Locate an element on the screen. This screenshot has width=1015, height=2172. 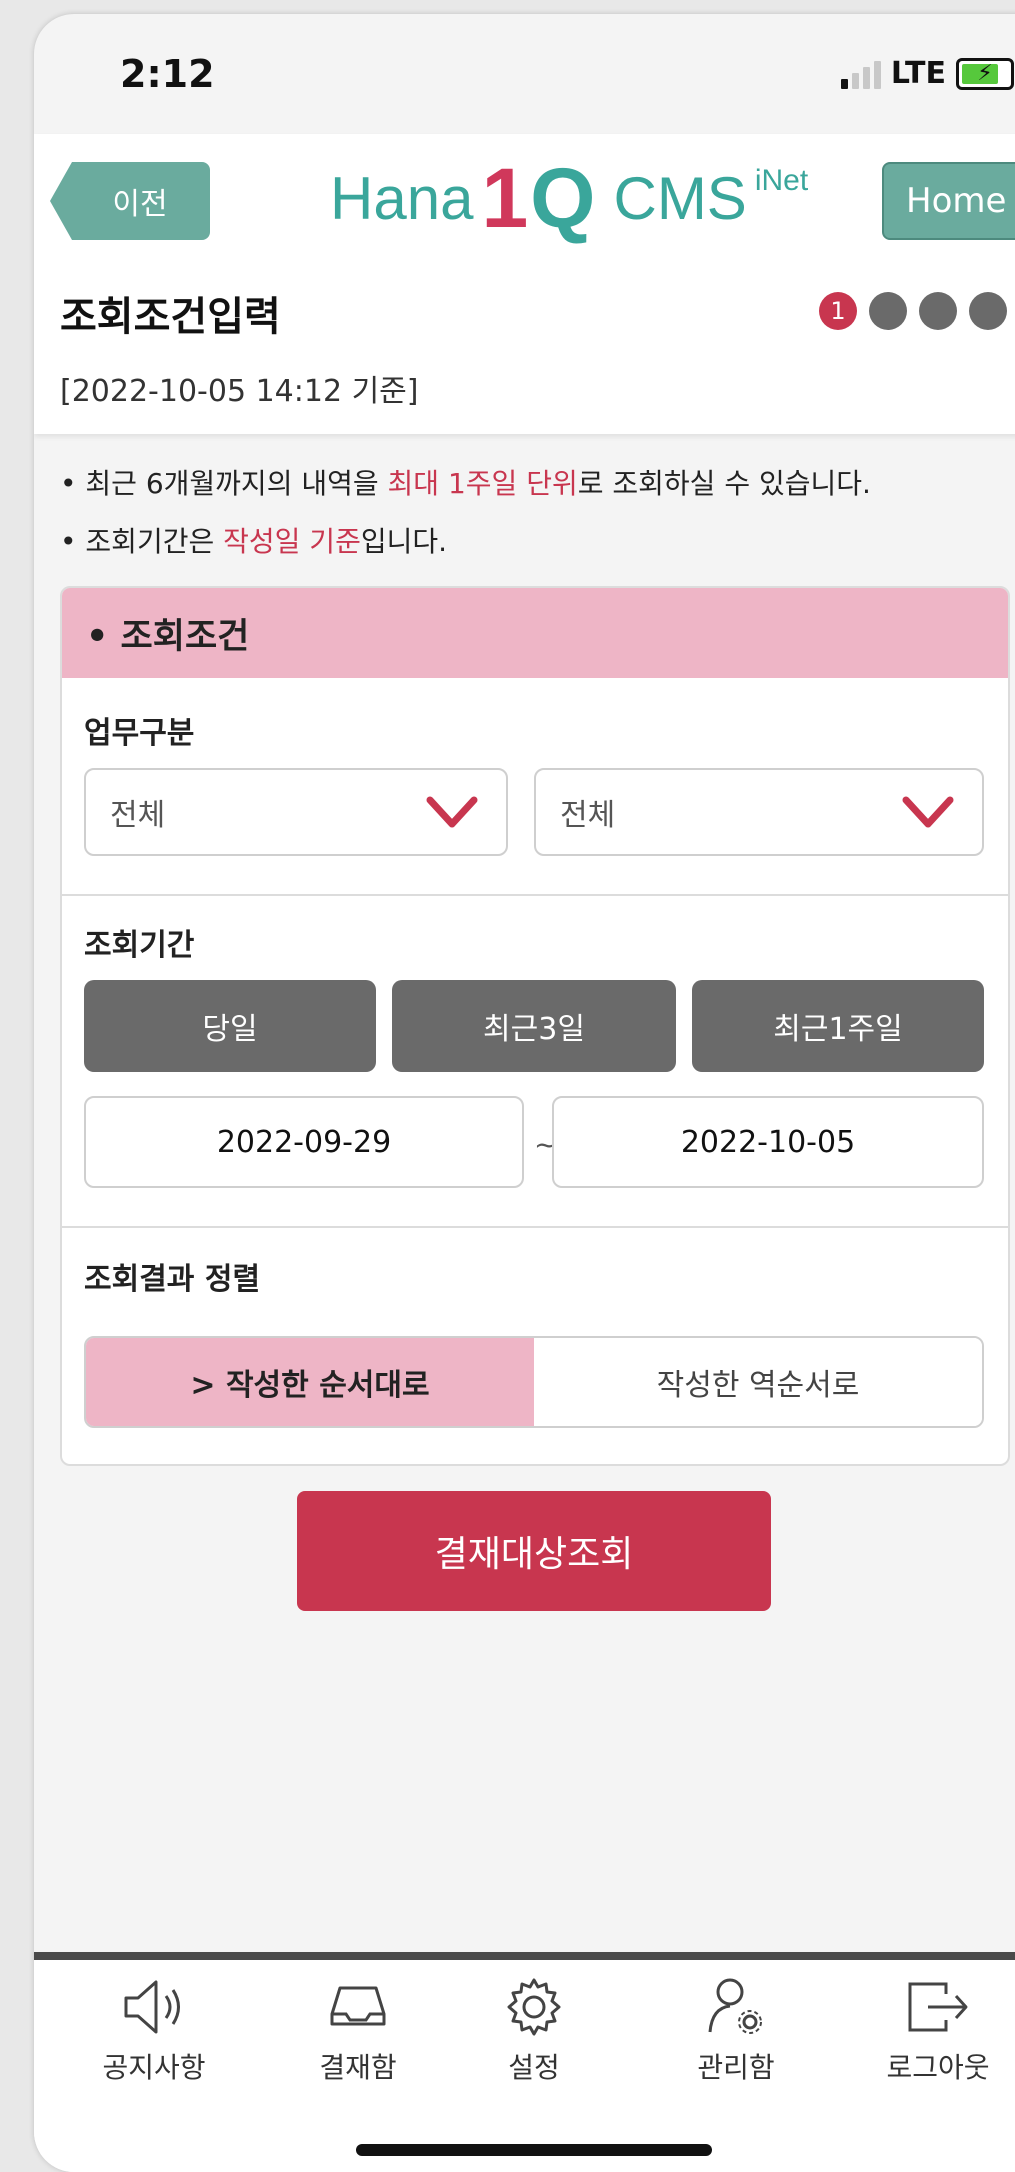
logo-product: CMS is located at coordinates (680, 198).